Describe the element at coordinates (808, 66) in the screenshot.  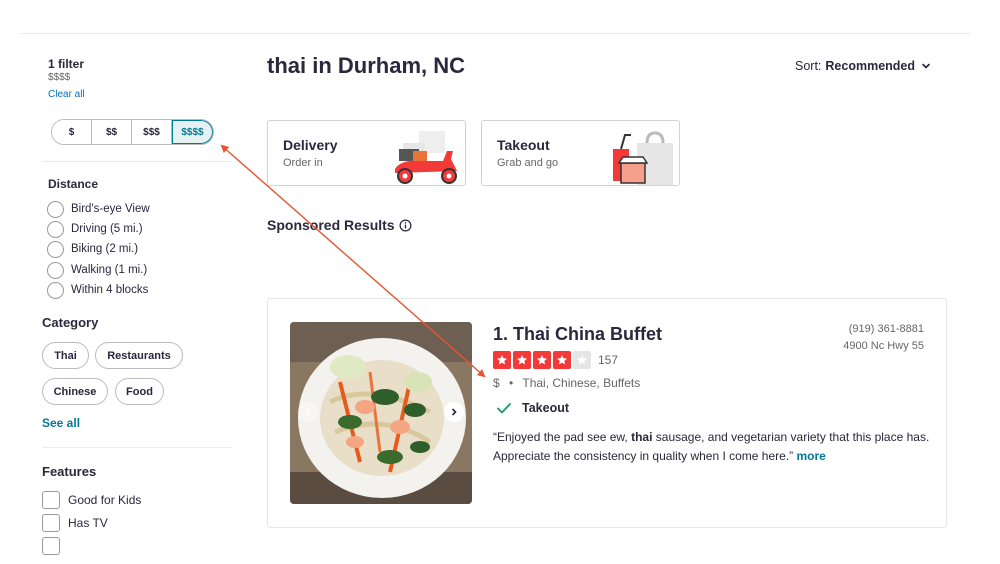
I see `sort-label: Sort:` at that location.